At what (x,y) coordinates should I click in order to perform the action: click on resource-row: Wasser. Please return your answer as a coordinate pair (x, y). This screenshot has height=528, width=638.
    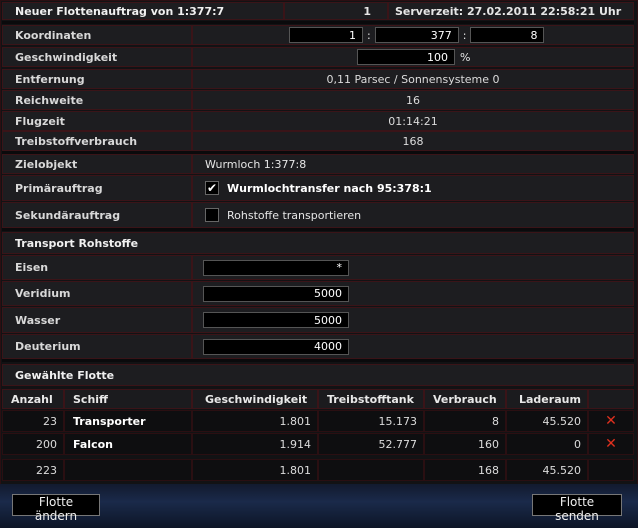
    Looking at the image, I should click on (318, 320).